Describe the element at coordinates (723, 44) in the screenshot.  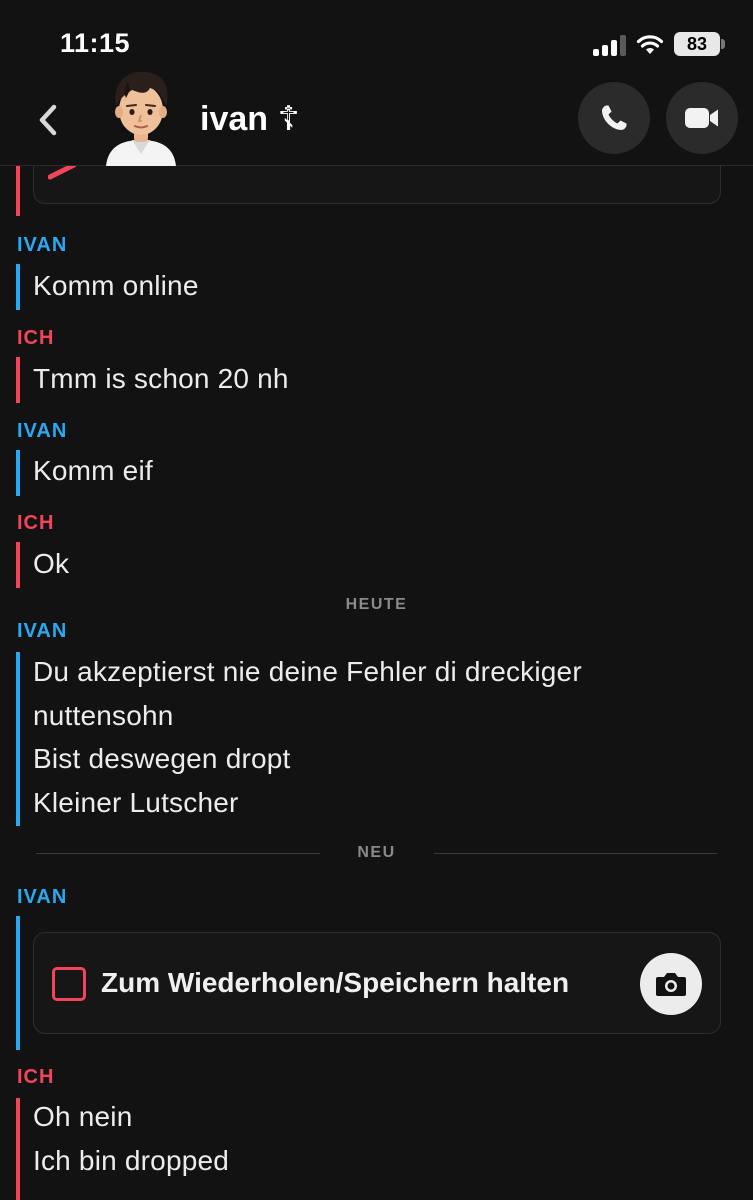
I see `battery-tip` at that location.